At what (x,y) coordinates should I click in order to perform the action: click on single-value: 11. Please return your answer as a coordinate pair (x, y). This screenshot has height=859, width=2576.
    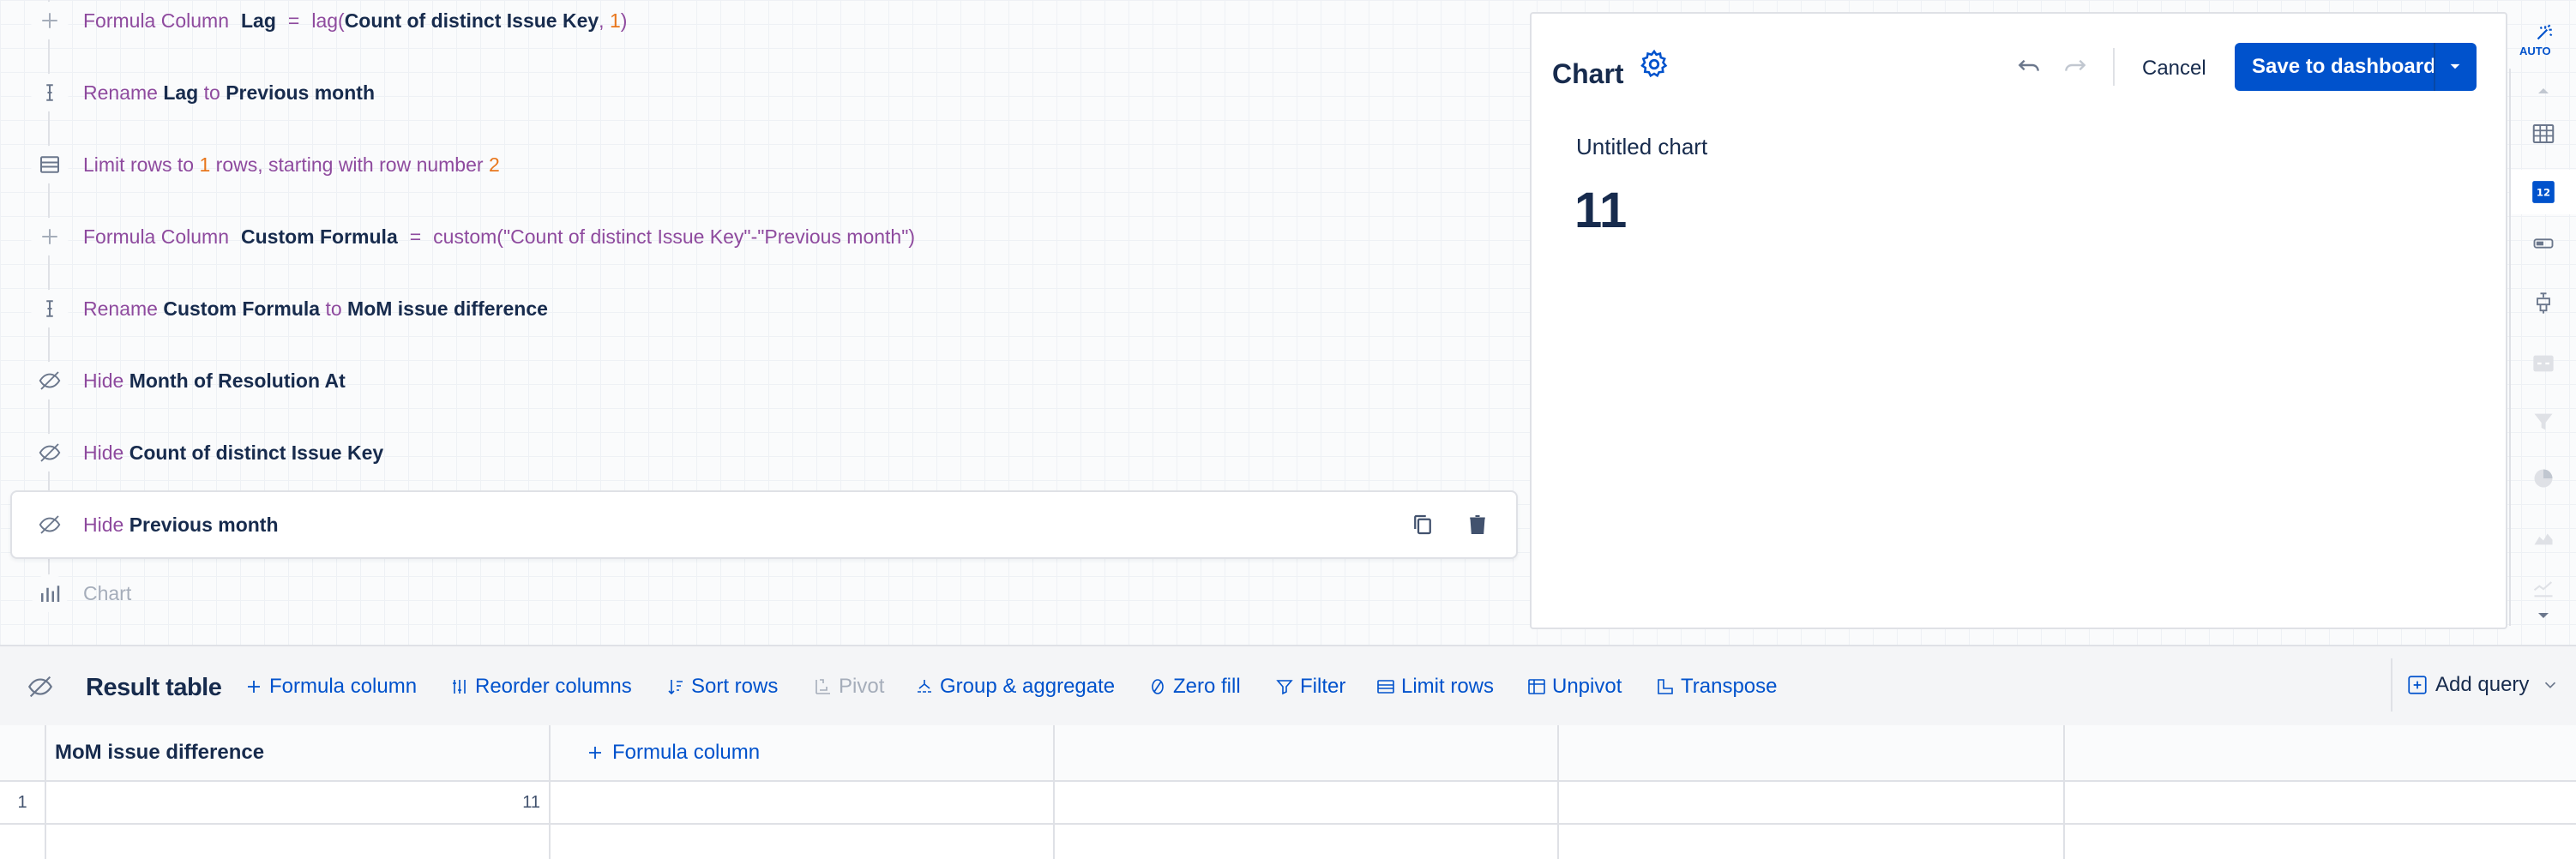
    Looking at the image, I should click on (1601, 210).